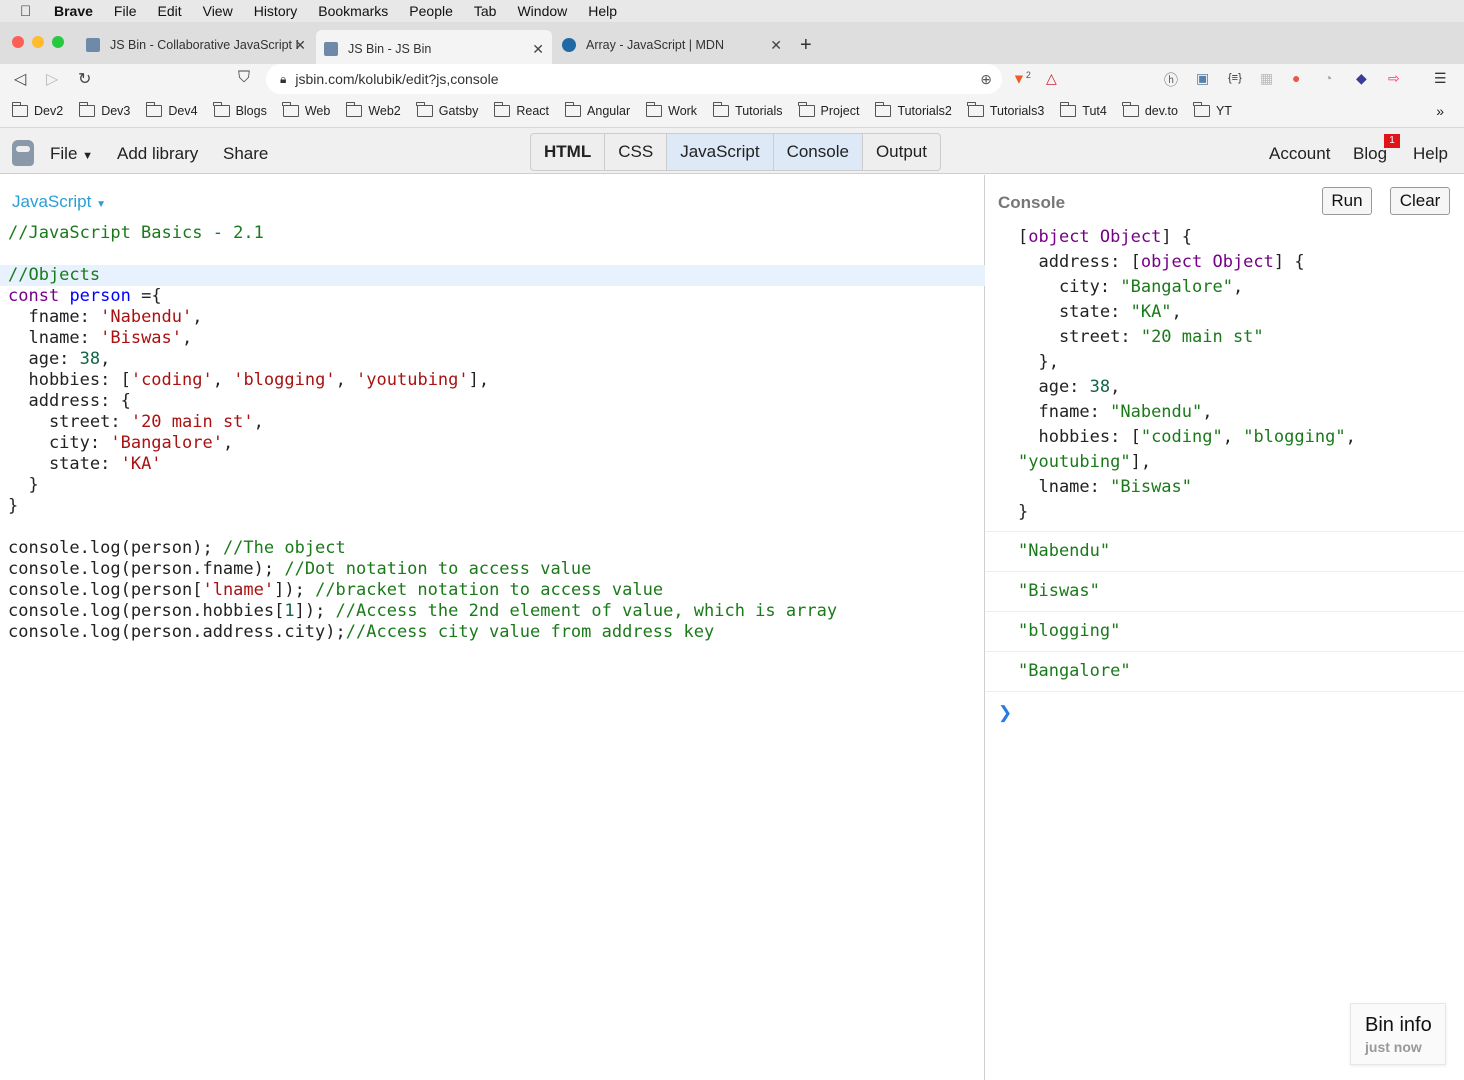  I want to click on code-line: //Objects, so click(54, 275).